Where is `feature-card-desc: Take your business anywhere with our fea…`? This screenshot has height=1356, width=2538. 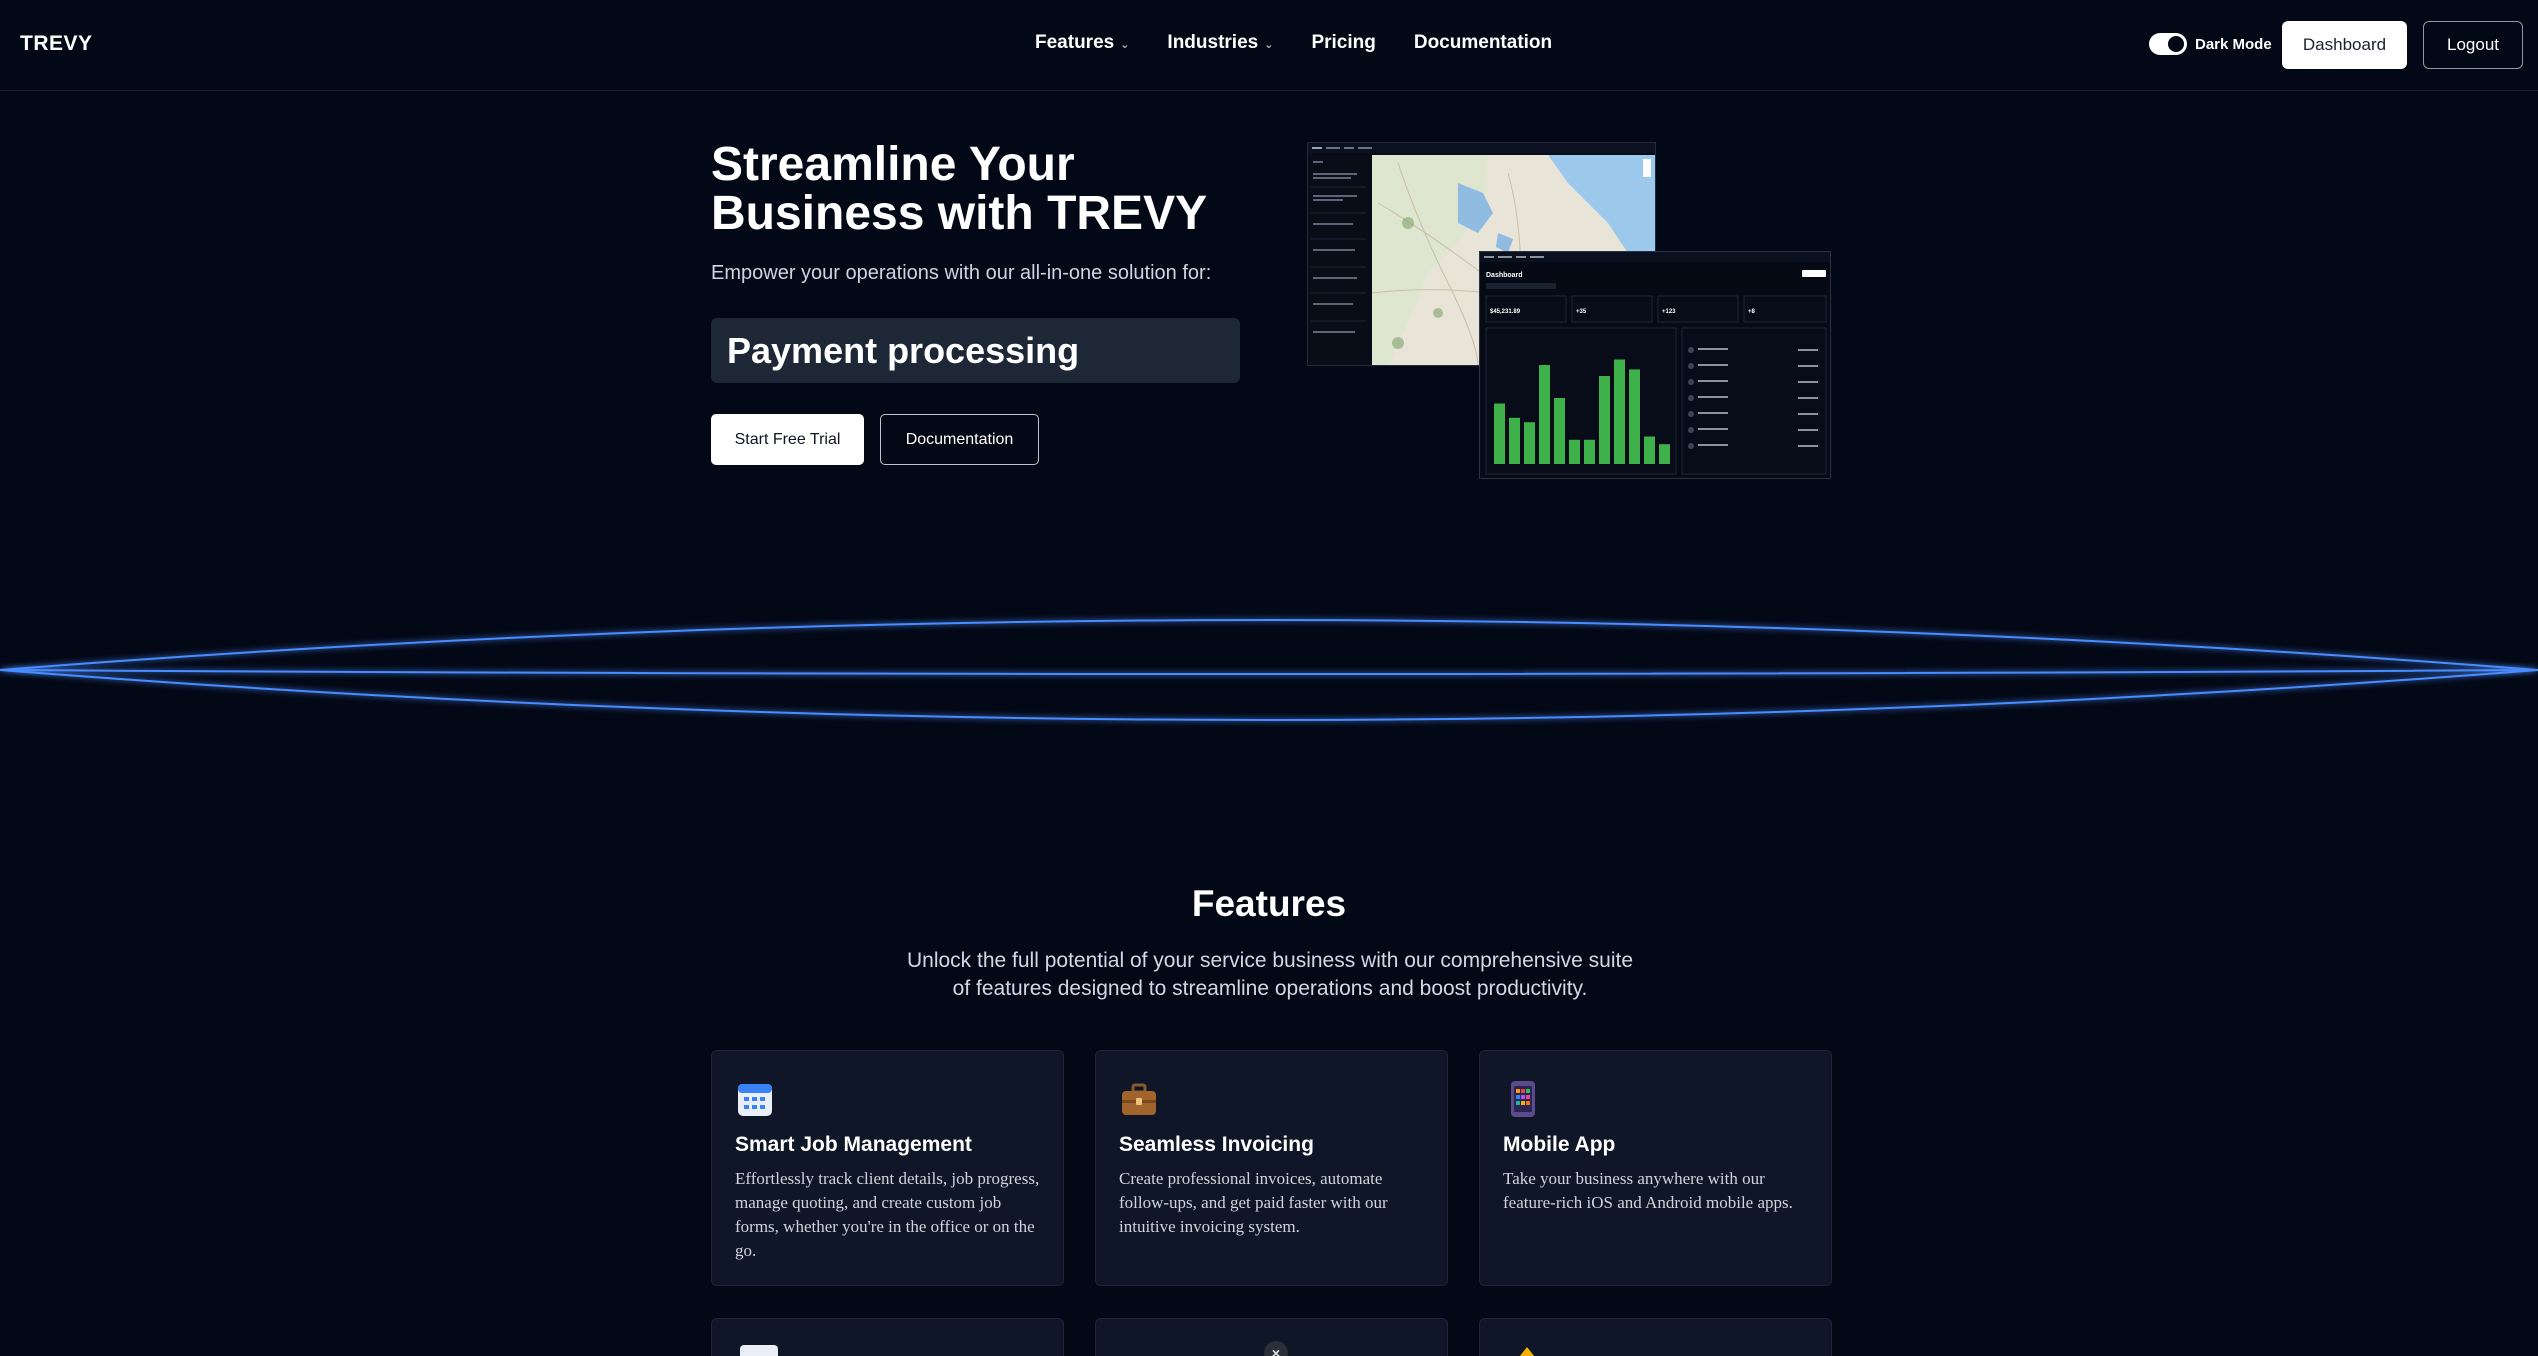
feature-card-desc: Take your business anywhere with our fea… is located at coordinates (1648, 1190).